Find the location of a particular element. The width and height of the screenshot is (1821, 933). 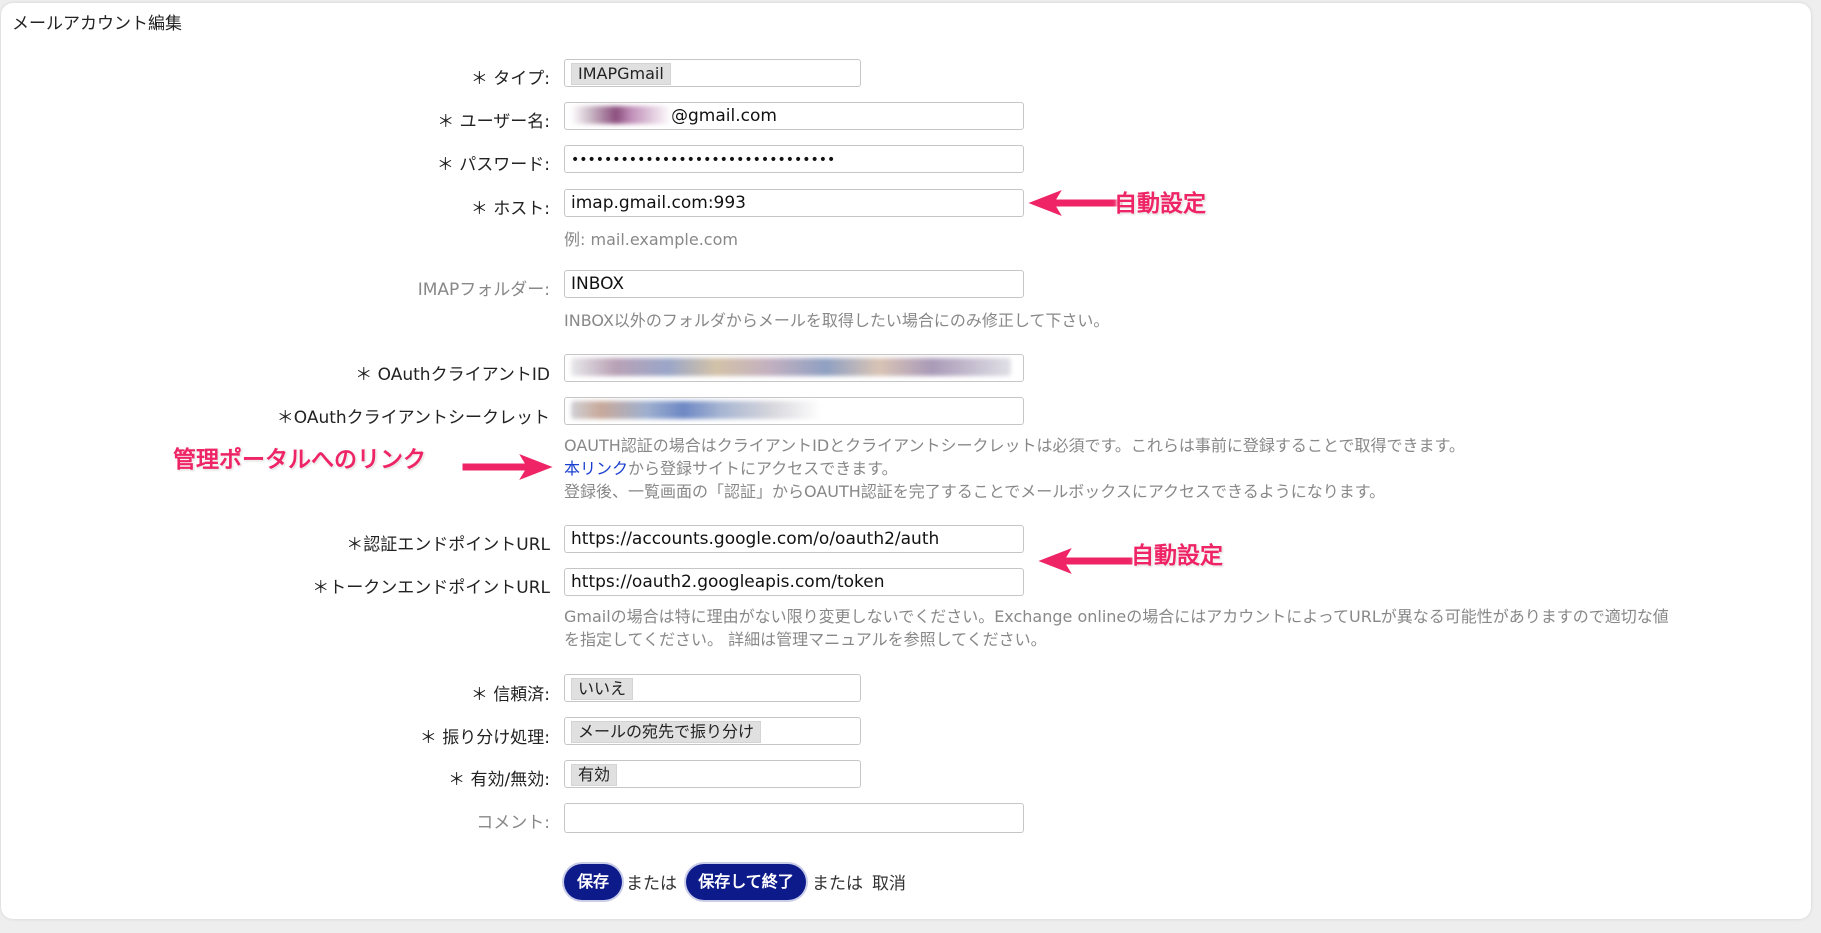

username-label: ＊ ユーザー名: is located at coordinates (493, 122).